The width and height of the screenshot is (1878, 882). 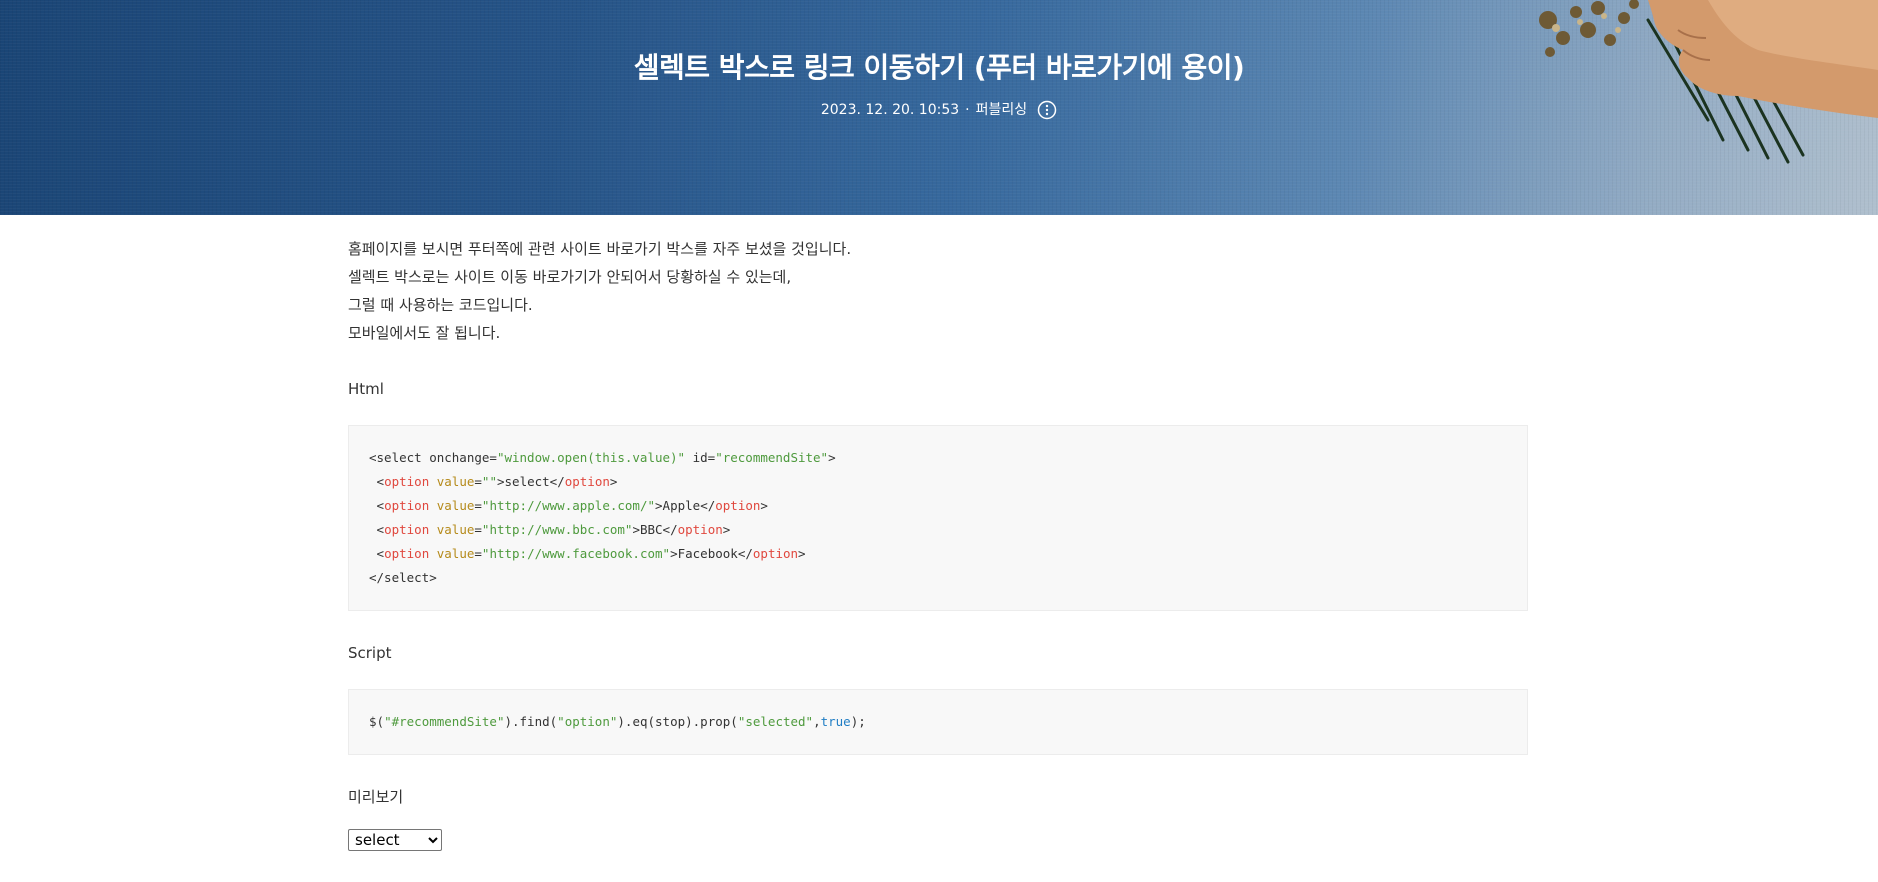 What do you see at coordinates (570, 277) in the screenshot?
I see `intro-line-2: 셀렉트 박스로는 사이트 이동 바로가기가 안되어서 당황하실 수 있는데,` at bounding box center [570, 277].